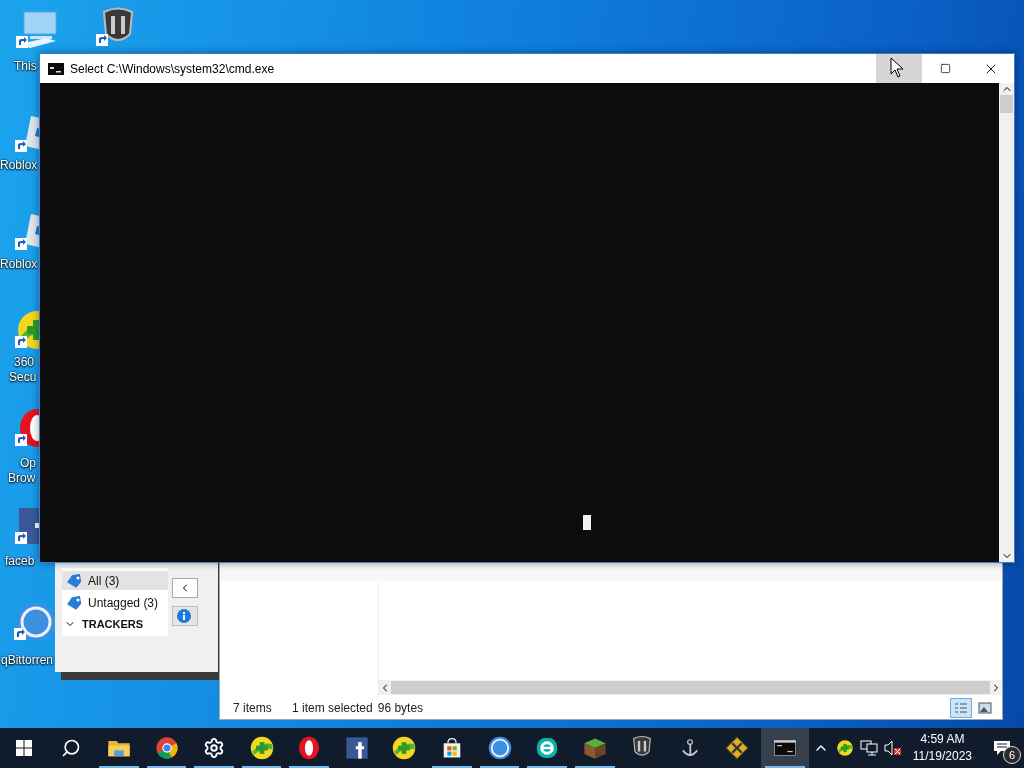 The image size is (1024, 768). I want to click on info-button, so click(185, 616).